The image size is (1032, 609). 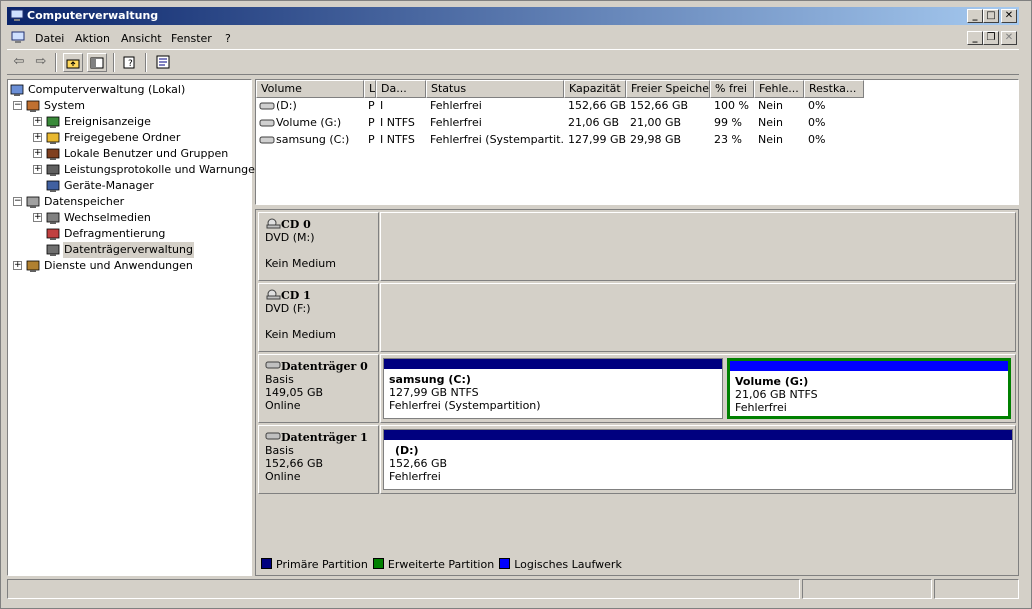 I want to click on disk-area-3: (D:) 152,66 GB Fehlerfrei, so click(x=698, y=459).